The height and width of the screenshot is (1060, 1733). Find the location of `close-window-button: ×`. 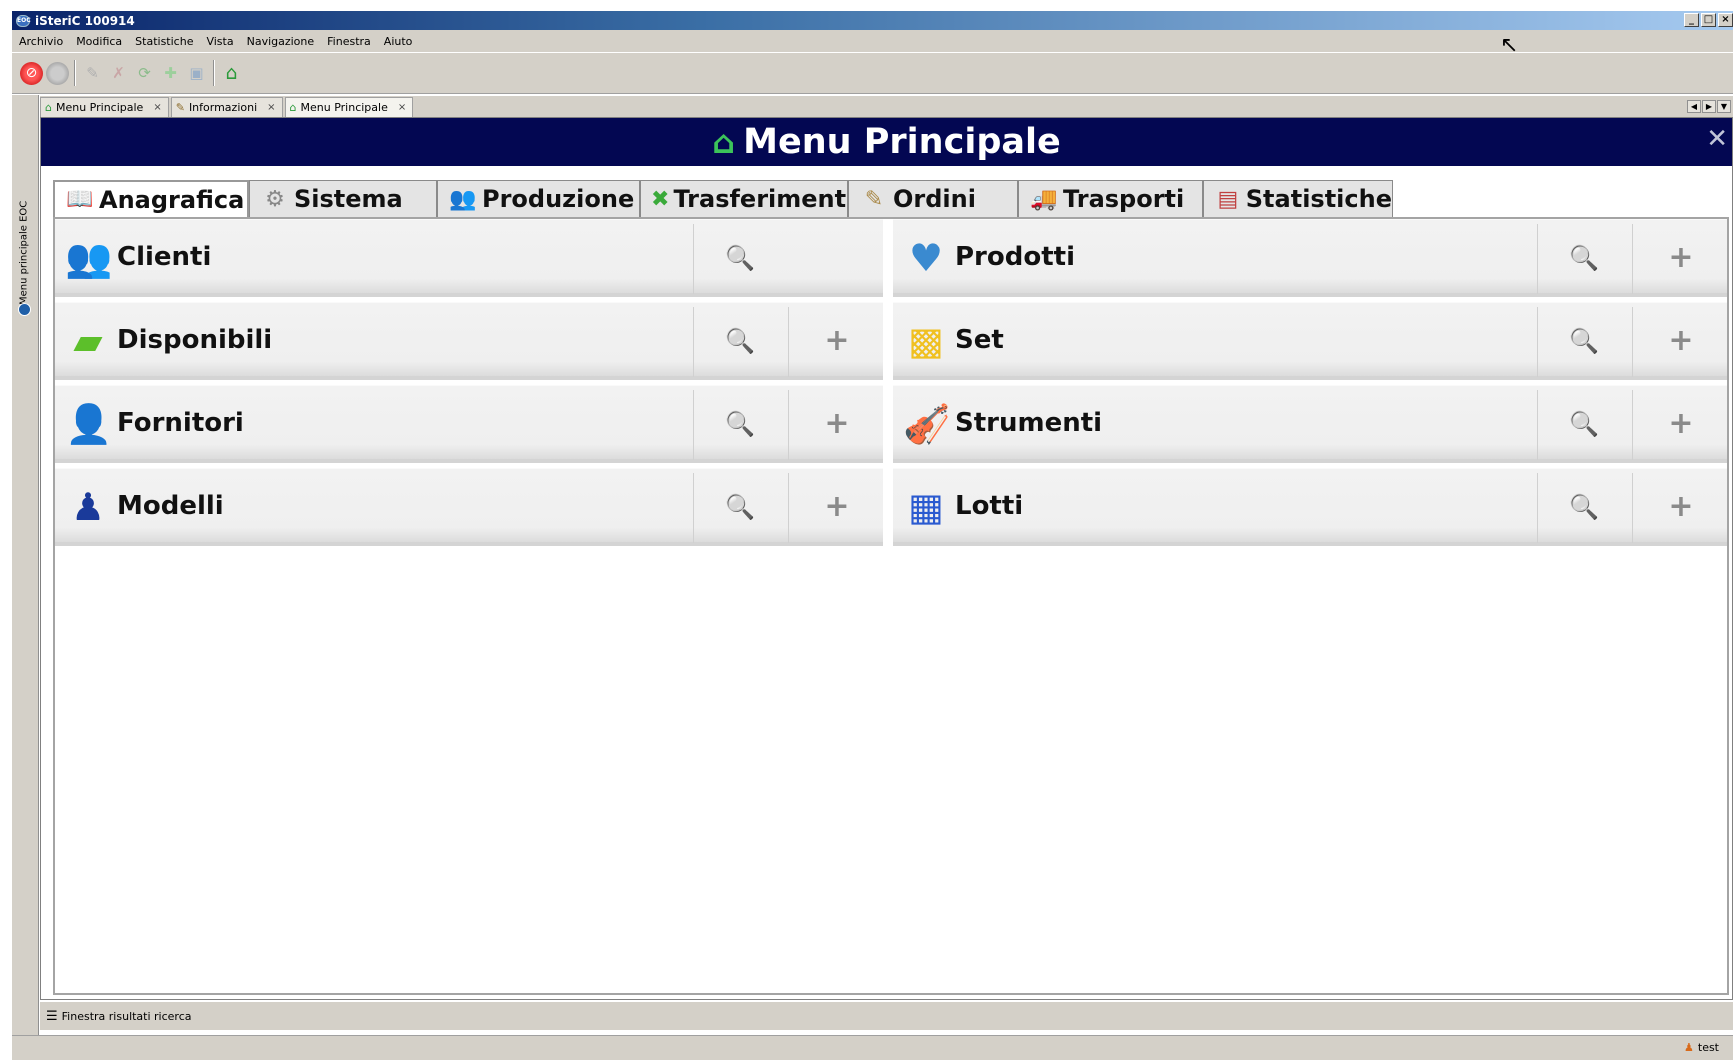

close-window-button: × is located at coordinates (1725, 20).